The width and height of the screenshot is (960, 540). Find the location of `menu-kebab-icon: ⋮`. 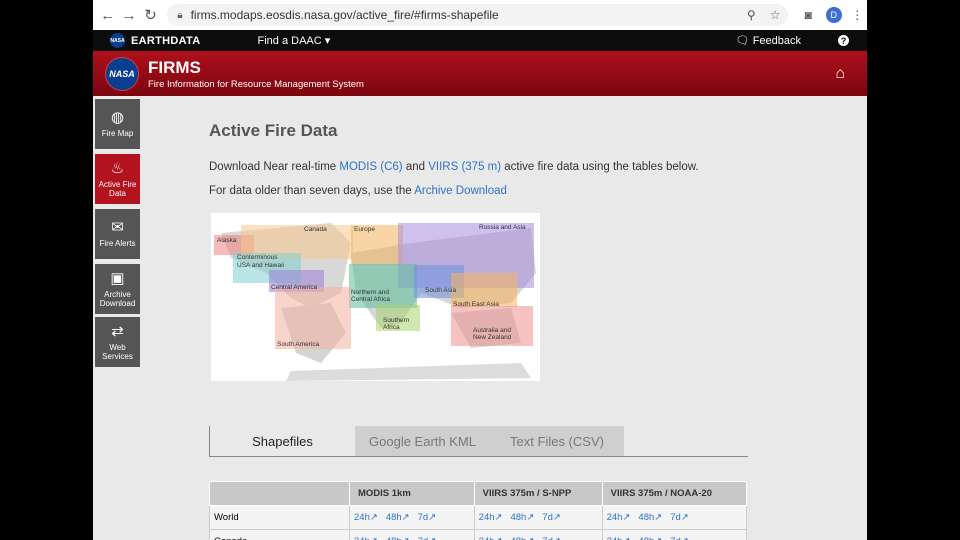

menu-kebab-icon: ⋮ is located at coordinates (857, 15).